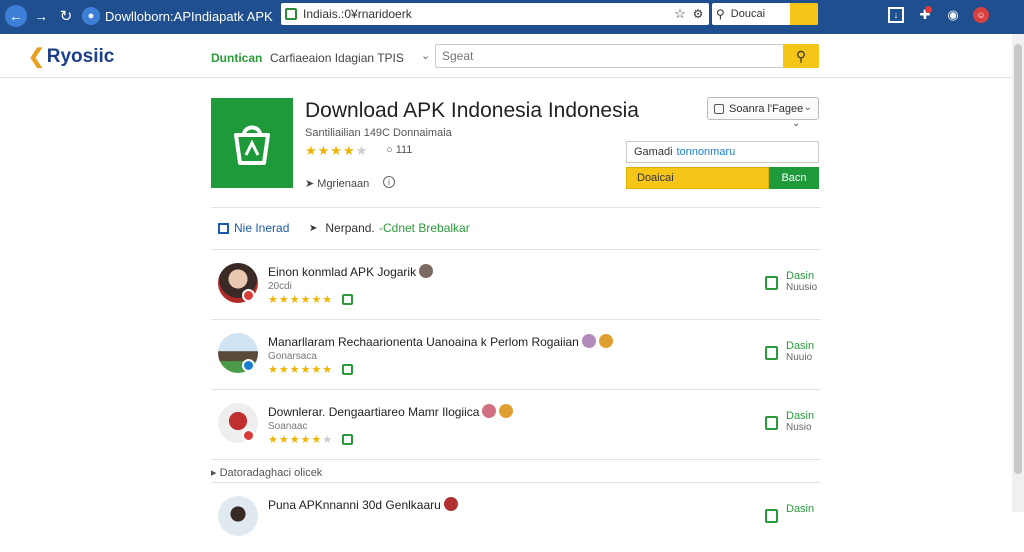 This screenshot has height=552, width=1024. I want to click on site-search-input, so click(609, 56).